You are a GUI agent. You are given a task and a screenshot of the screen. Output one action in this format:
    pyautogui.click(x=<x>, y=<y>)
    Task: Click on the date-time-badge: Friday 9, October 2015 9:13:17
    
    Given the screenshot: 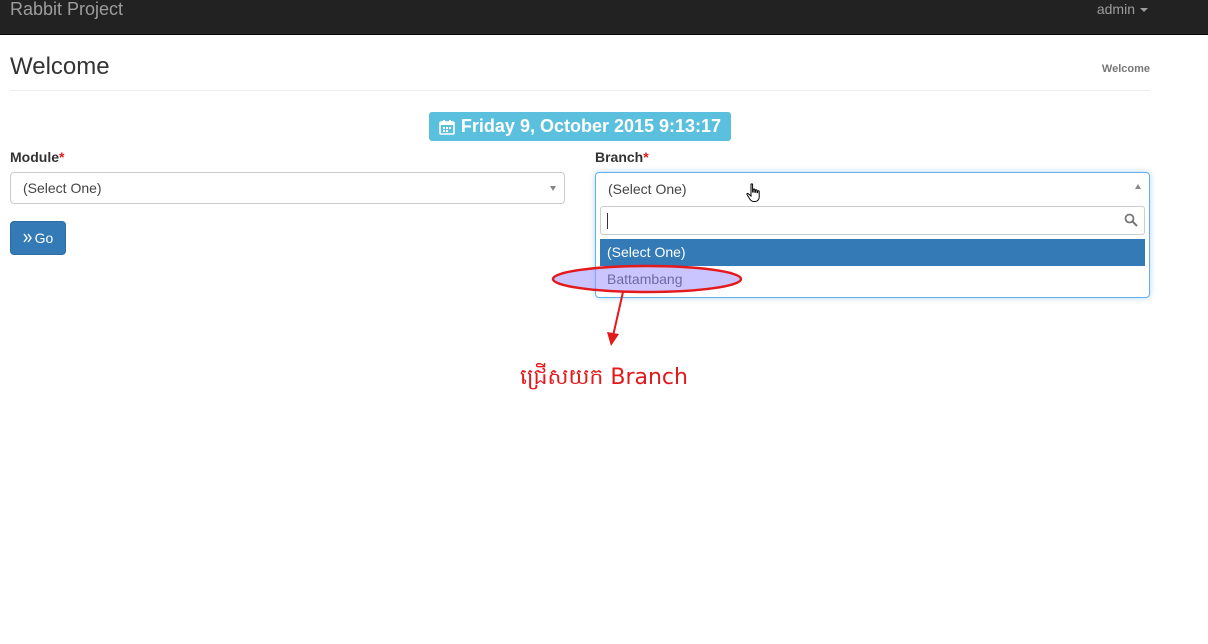 What is the action you would take?
    pyautogui.click(x=580, y=126)
    